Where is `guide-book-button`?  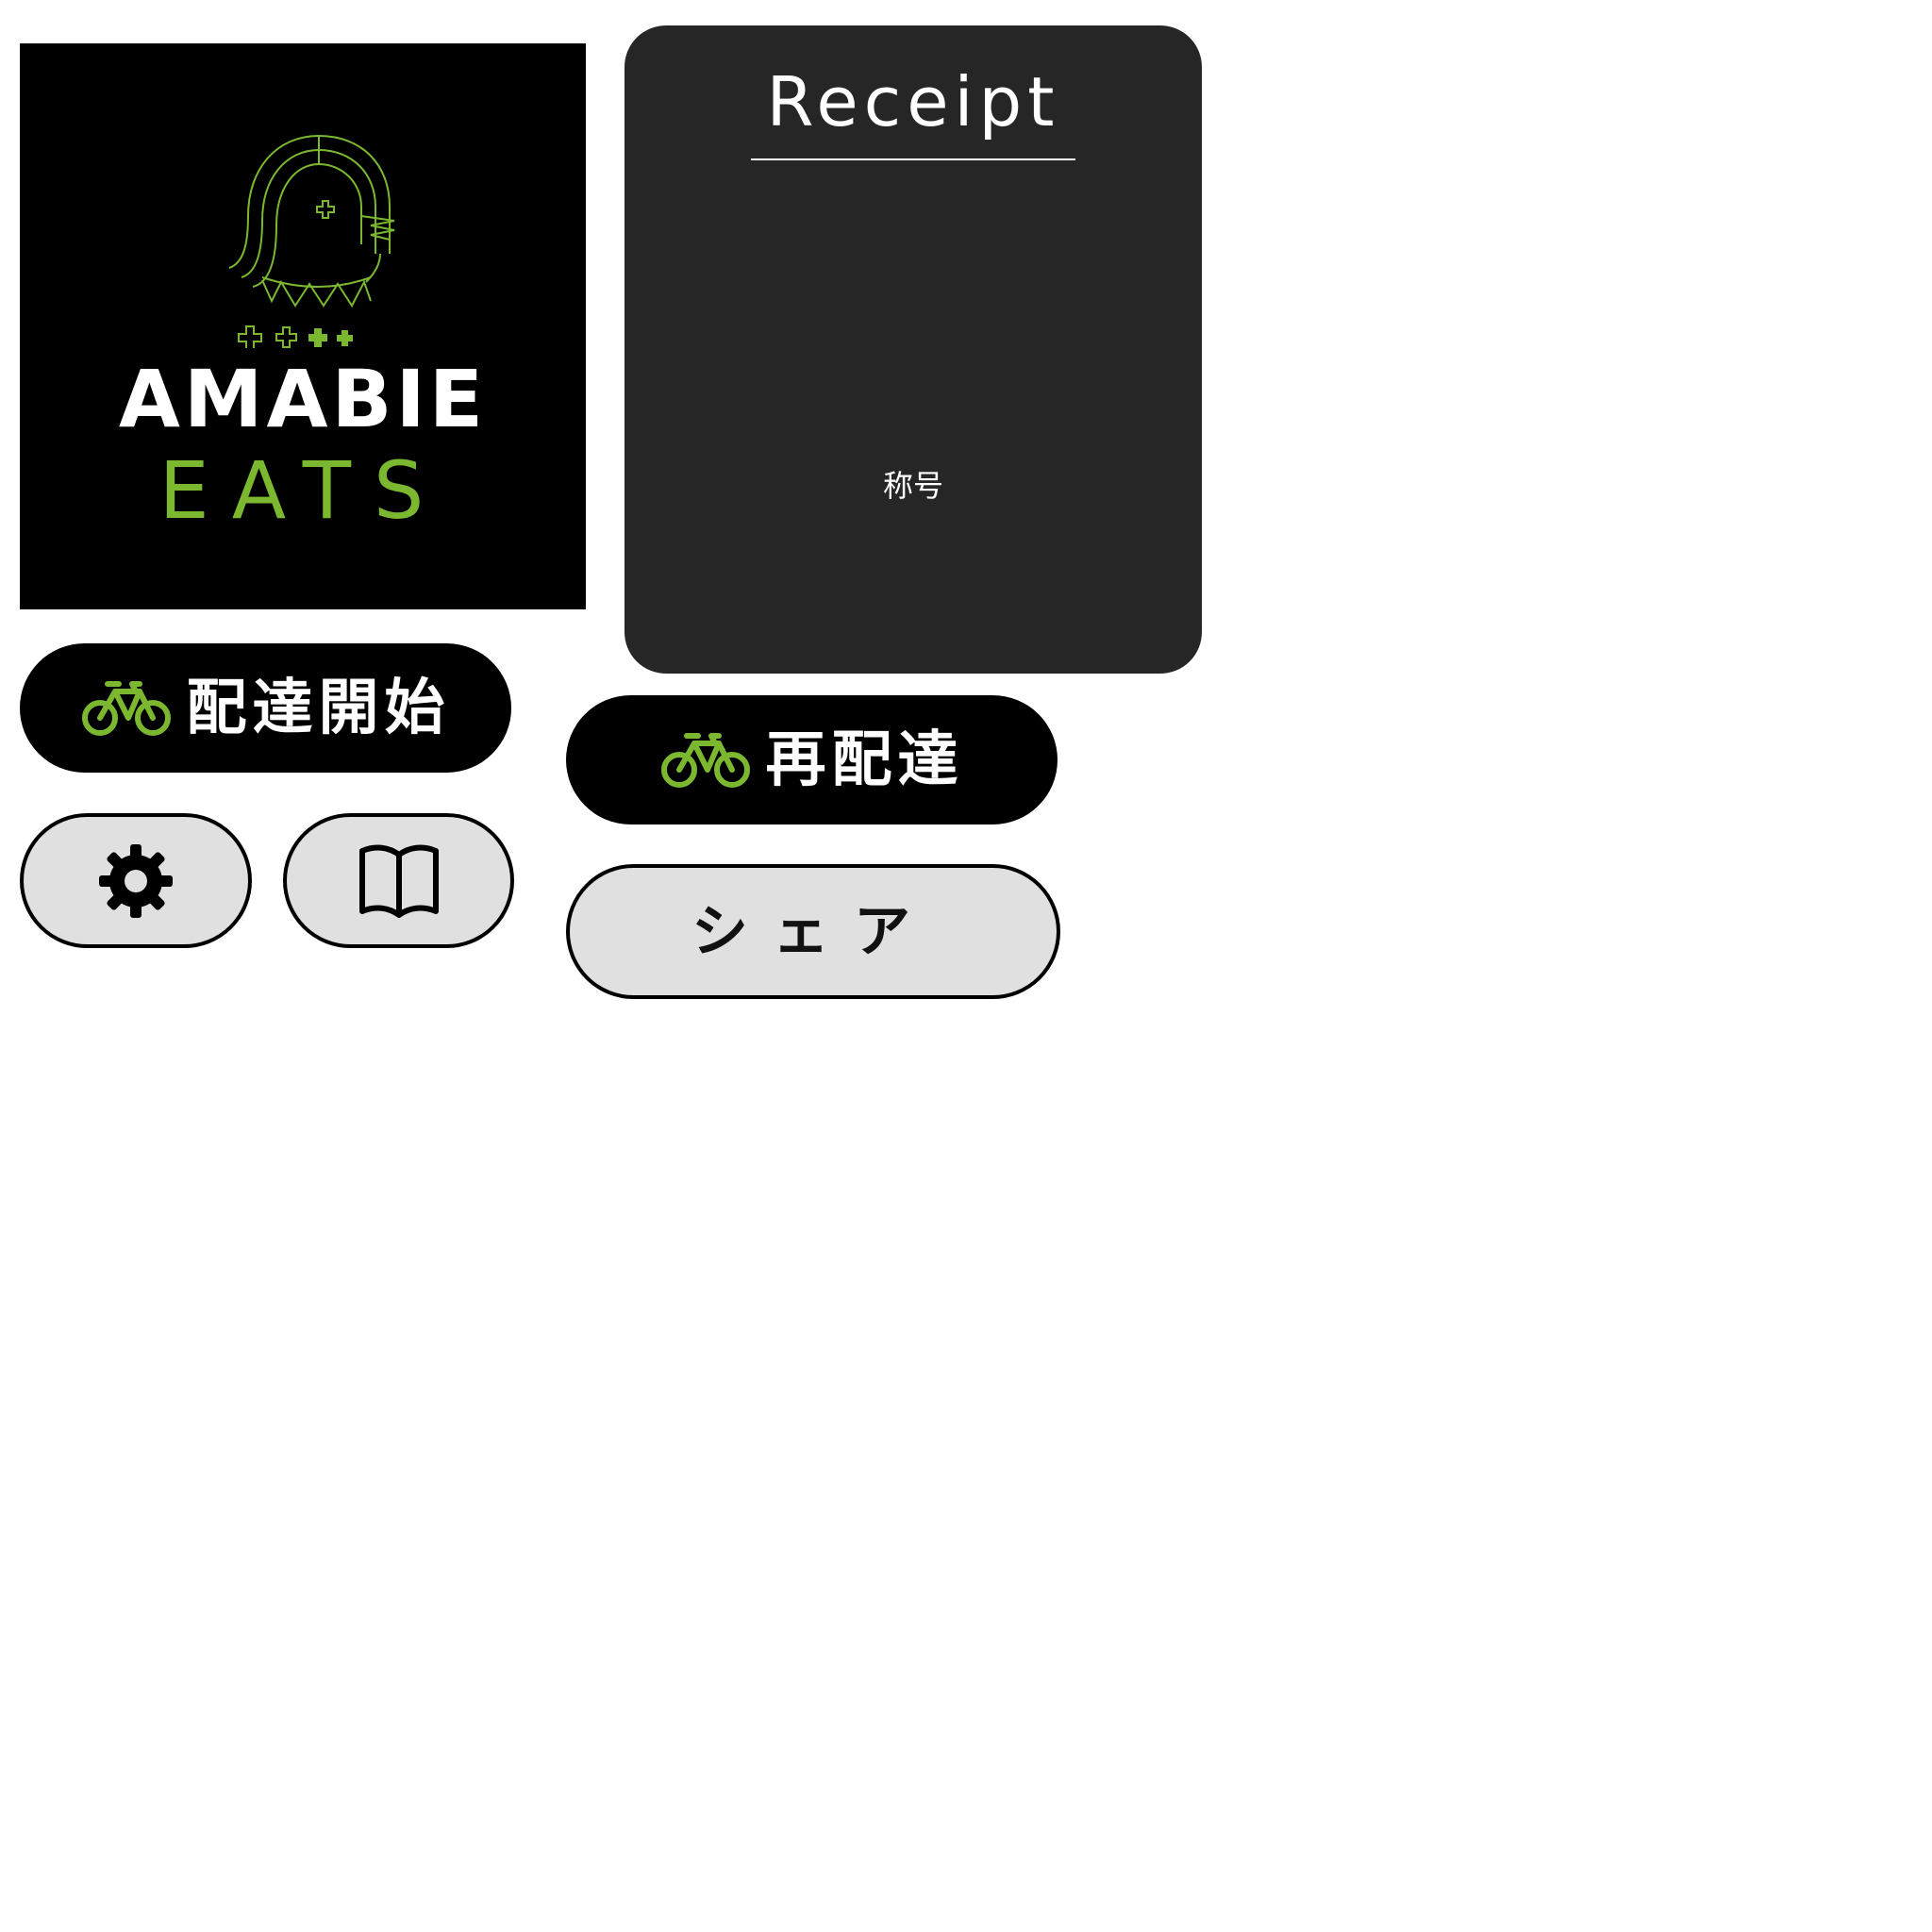
guide-book-button is located at coordinates (399, 881).